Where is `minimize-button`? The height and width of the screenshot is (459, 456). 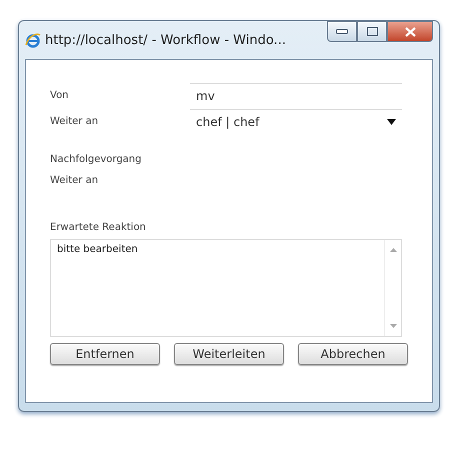
minimize-button is located at coordinates (342, 31).